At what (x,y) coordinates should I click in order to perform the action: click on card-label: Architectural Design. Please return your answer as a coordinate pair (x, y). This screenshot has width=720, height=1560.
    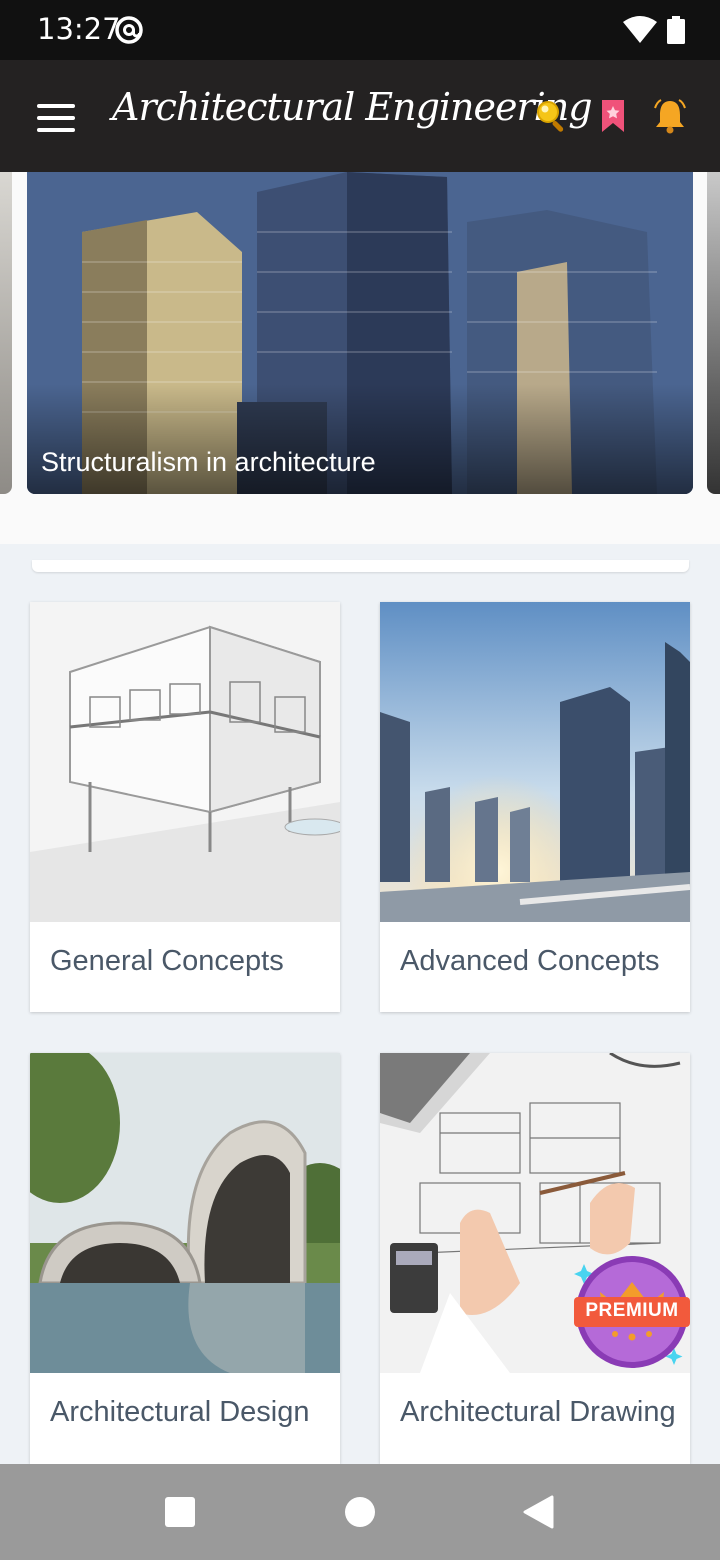
    Looking at the image, I should click on (180, 1412).